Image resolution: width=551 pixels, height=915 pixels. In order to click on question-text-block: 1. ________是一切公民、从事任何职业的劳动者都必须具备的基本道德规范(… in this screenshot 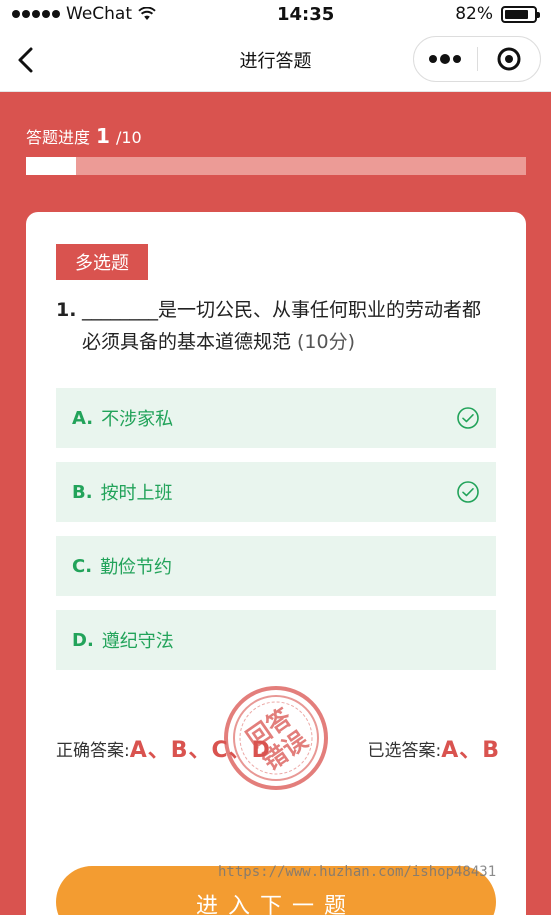, I will do `click(276, 326)`.